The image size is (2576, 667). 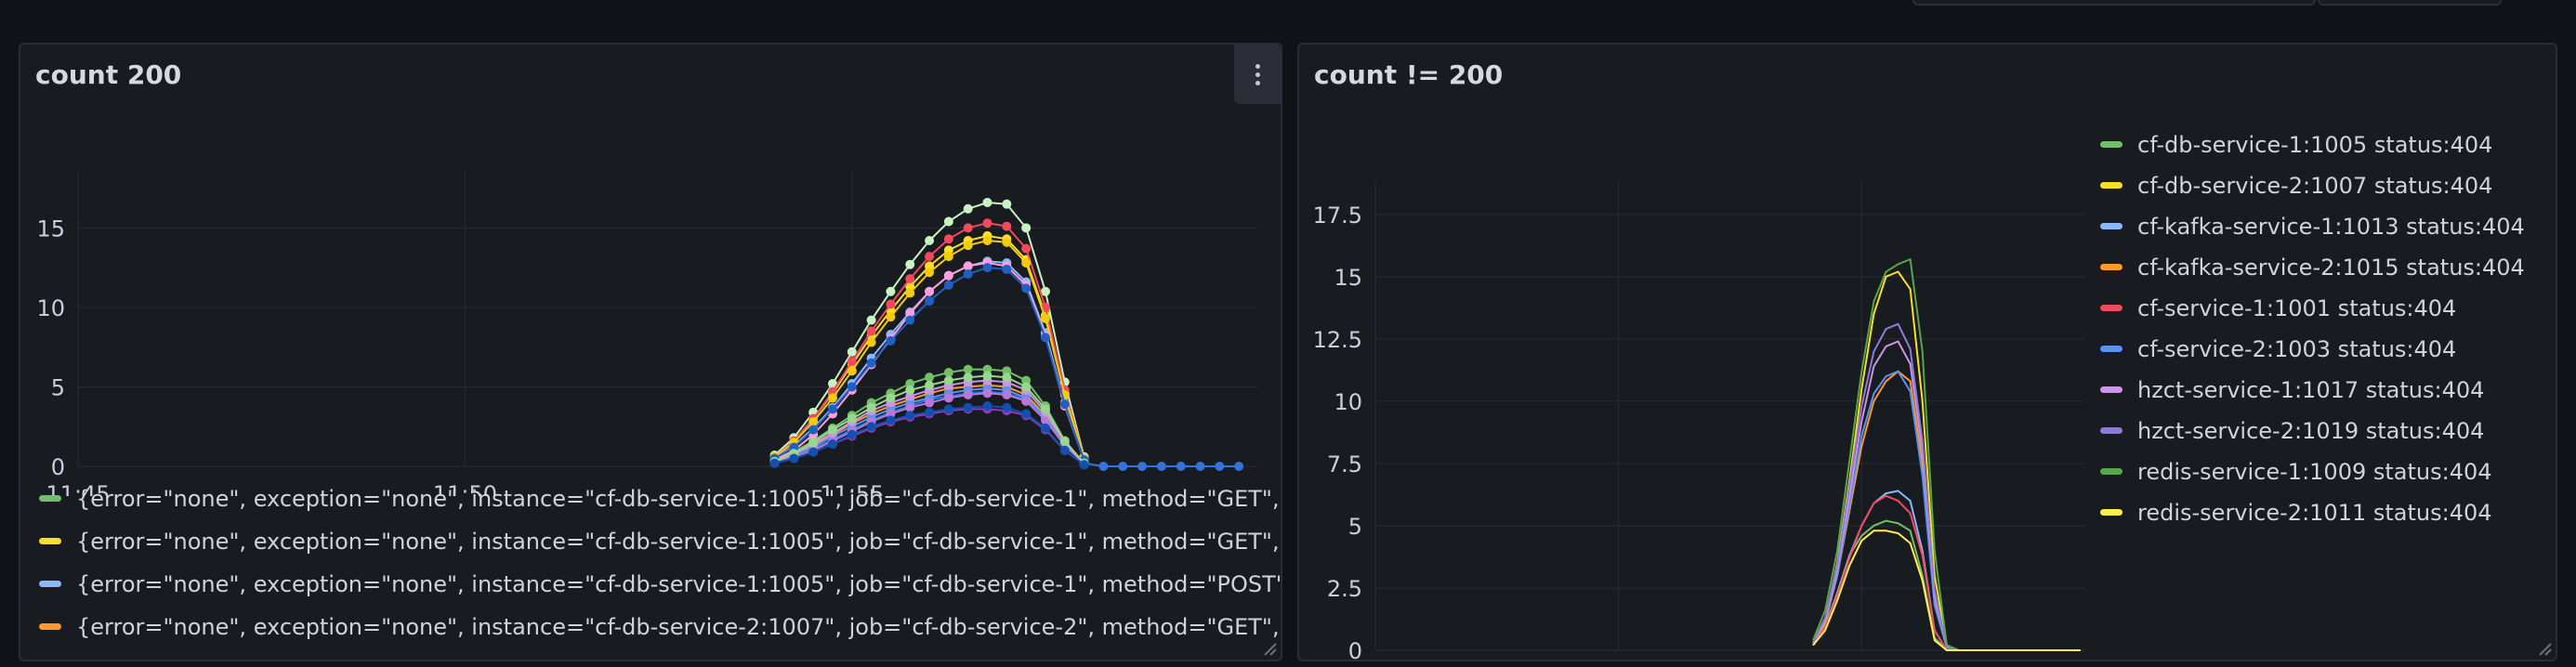 I want to click on y-tick-label: 10, so click(x=50, y=308).